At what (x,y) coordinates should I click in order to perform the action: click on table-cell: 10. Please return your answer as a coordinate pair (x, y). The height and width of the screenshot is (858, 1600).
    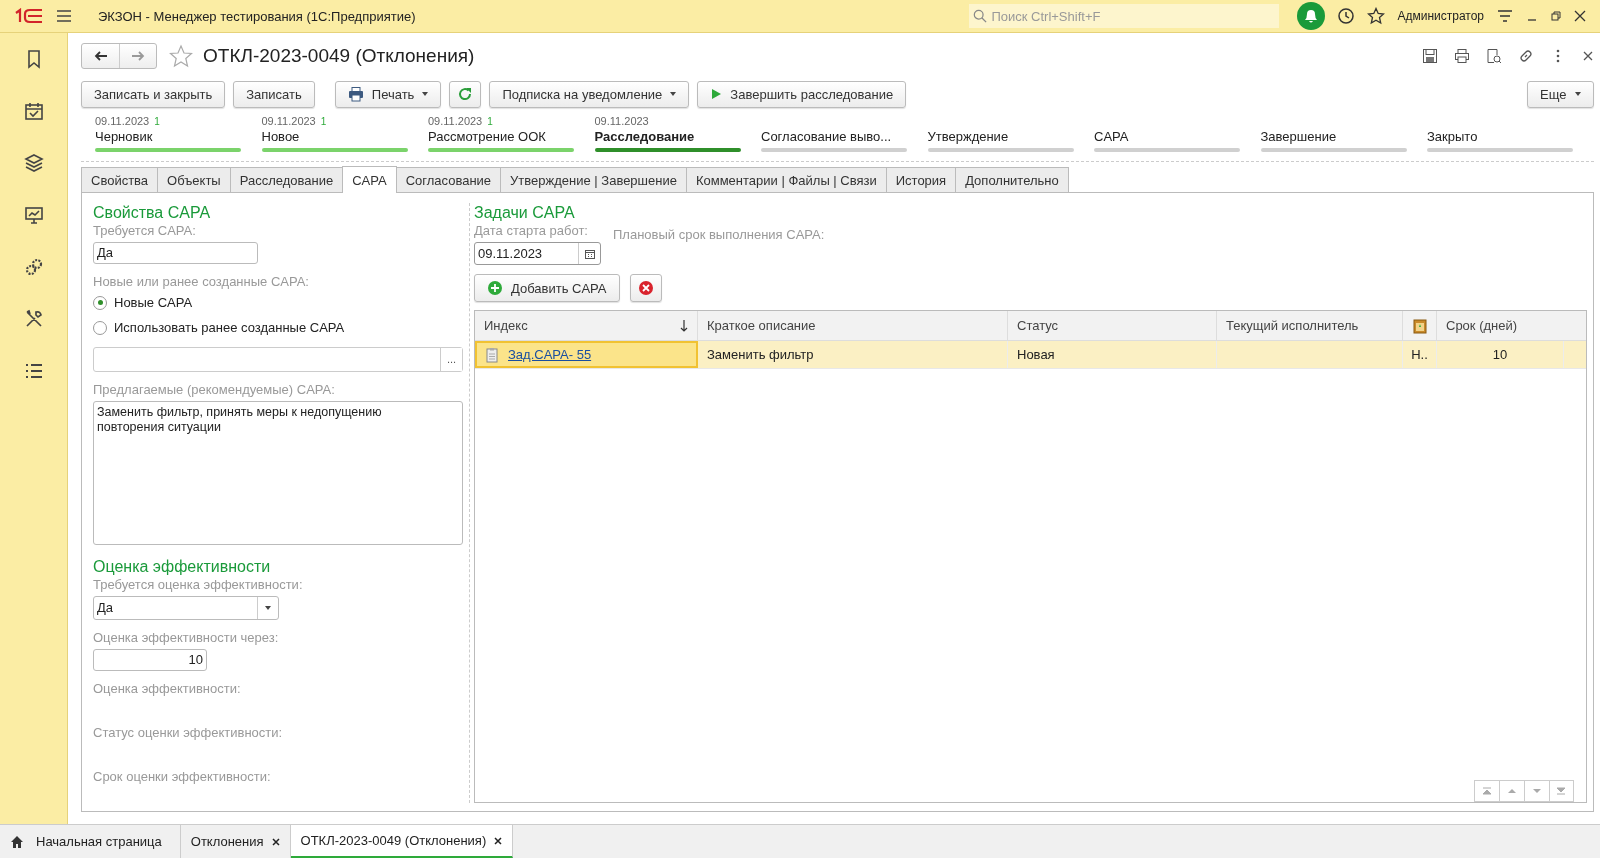
    Looking at the image, I should click on (1500, 354).